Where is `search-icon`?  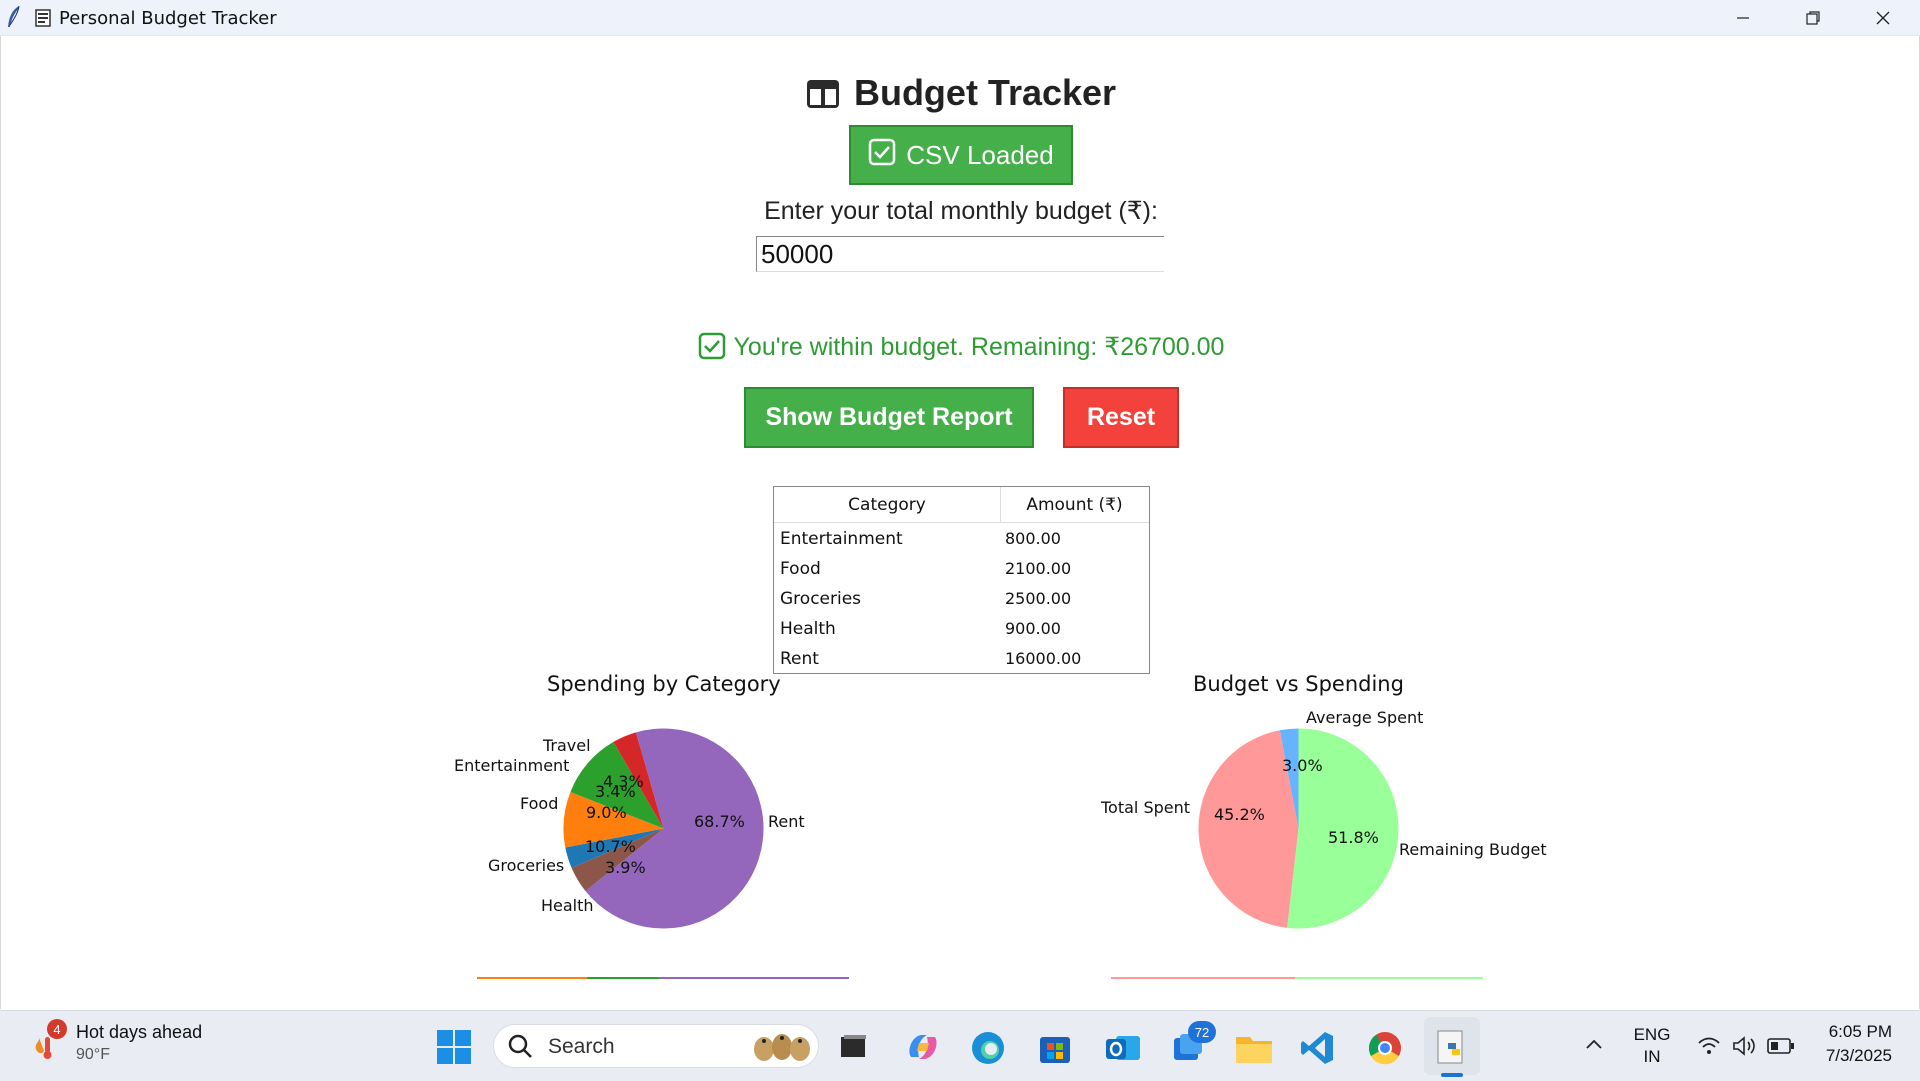
search-icon is located at coordinates (520, 1046).